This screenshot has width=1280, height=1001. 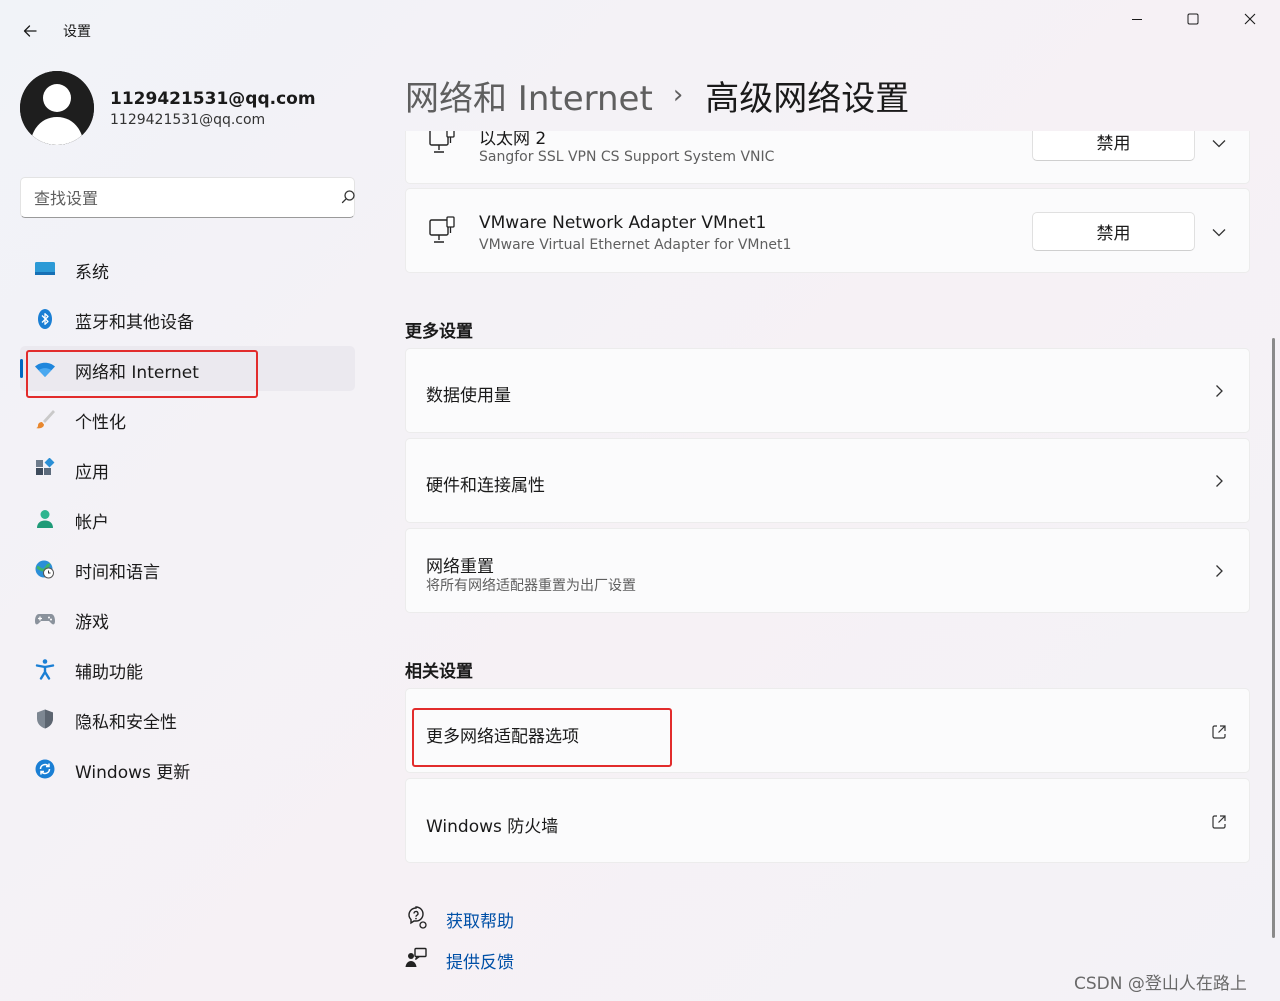 I want to click on sidebar-item-label: 辅助功能, so click(x=109, y=673).